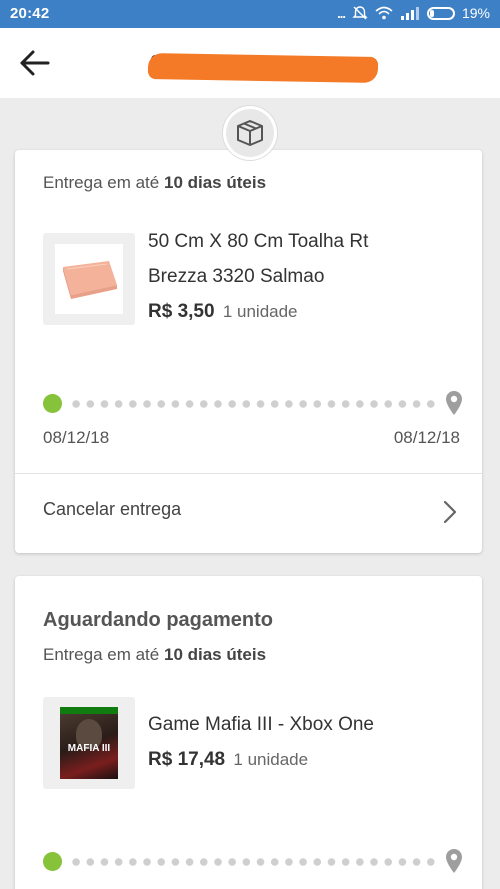 The height and width of the screenshot is (889, 500). Describe the element at coordinates (228, 760) in the screenshot. I see `product-price: R$ 17,48 1 unidade` at that location.